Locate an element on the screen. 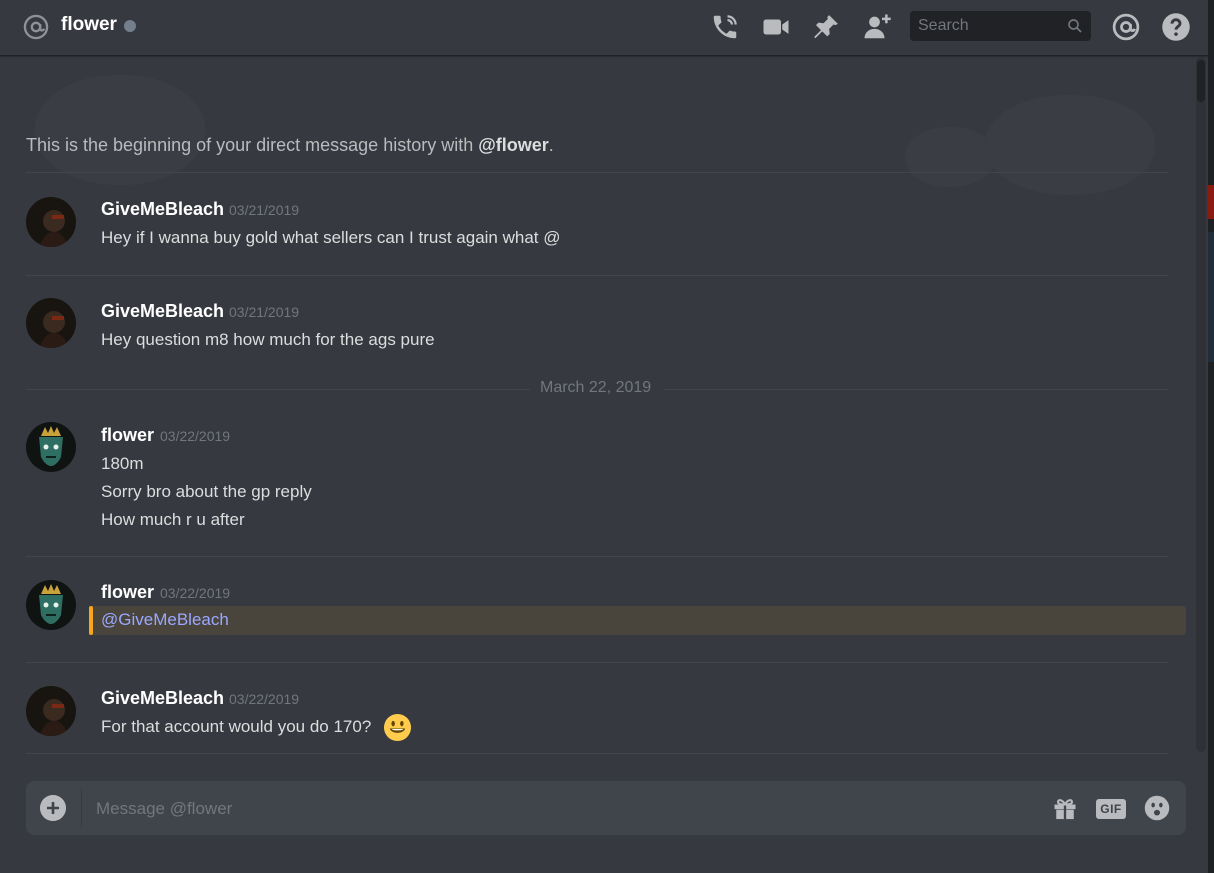 This screenshot has height=873, width=1214. call-icon is located at coordinates (725, 27).